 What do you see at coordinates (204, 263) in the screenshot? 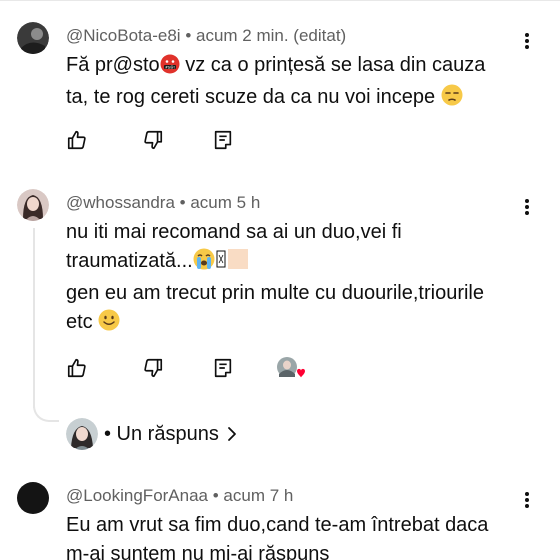
I see `crying-face-emoji-icon` at bounding box center [204, 263].